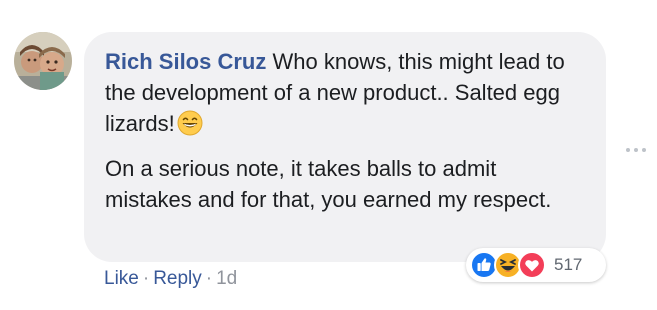 This screenshot has width=657, height=310. I want to click on timestamp: 1d, so click(226, 278).